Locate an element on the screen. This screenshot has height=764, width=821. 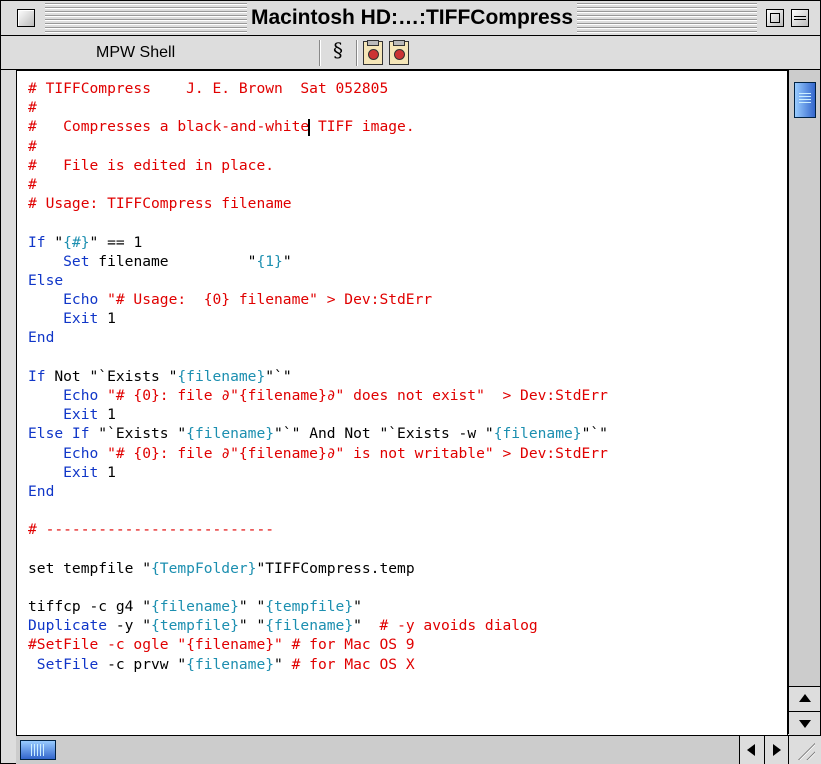
code-token: If is located at coordinates (41, 242).